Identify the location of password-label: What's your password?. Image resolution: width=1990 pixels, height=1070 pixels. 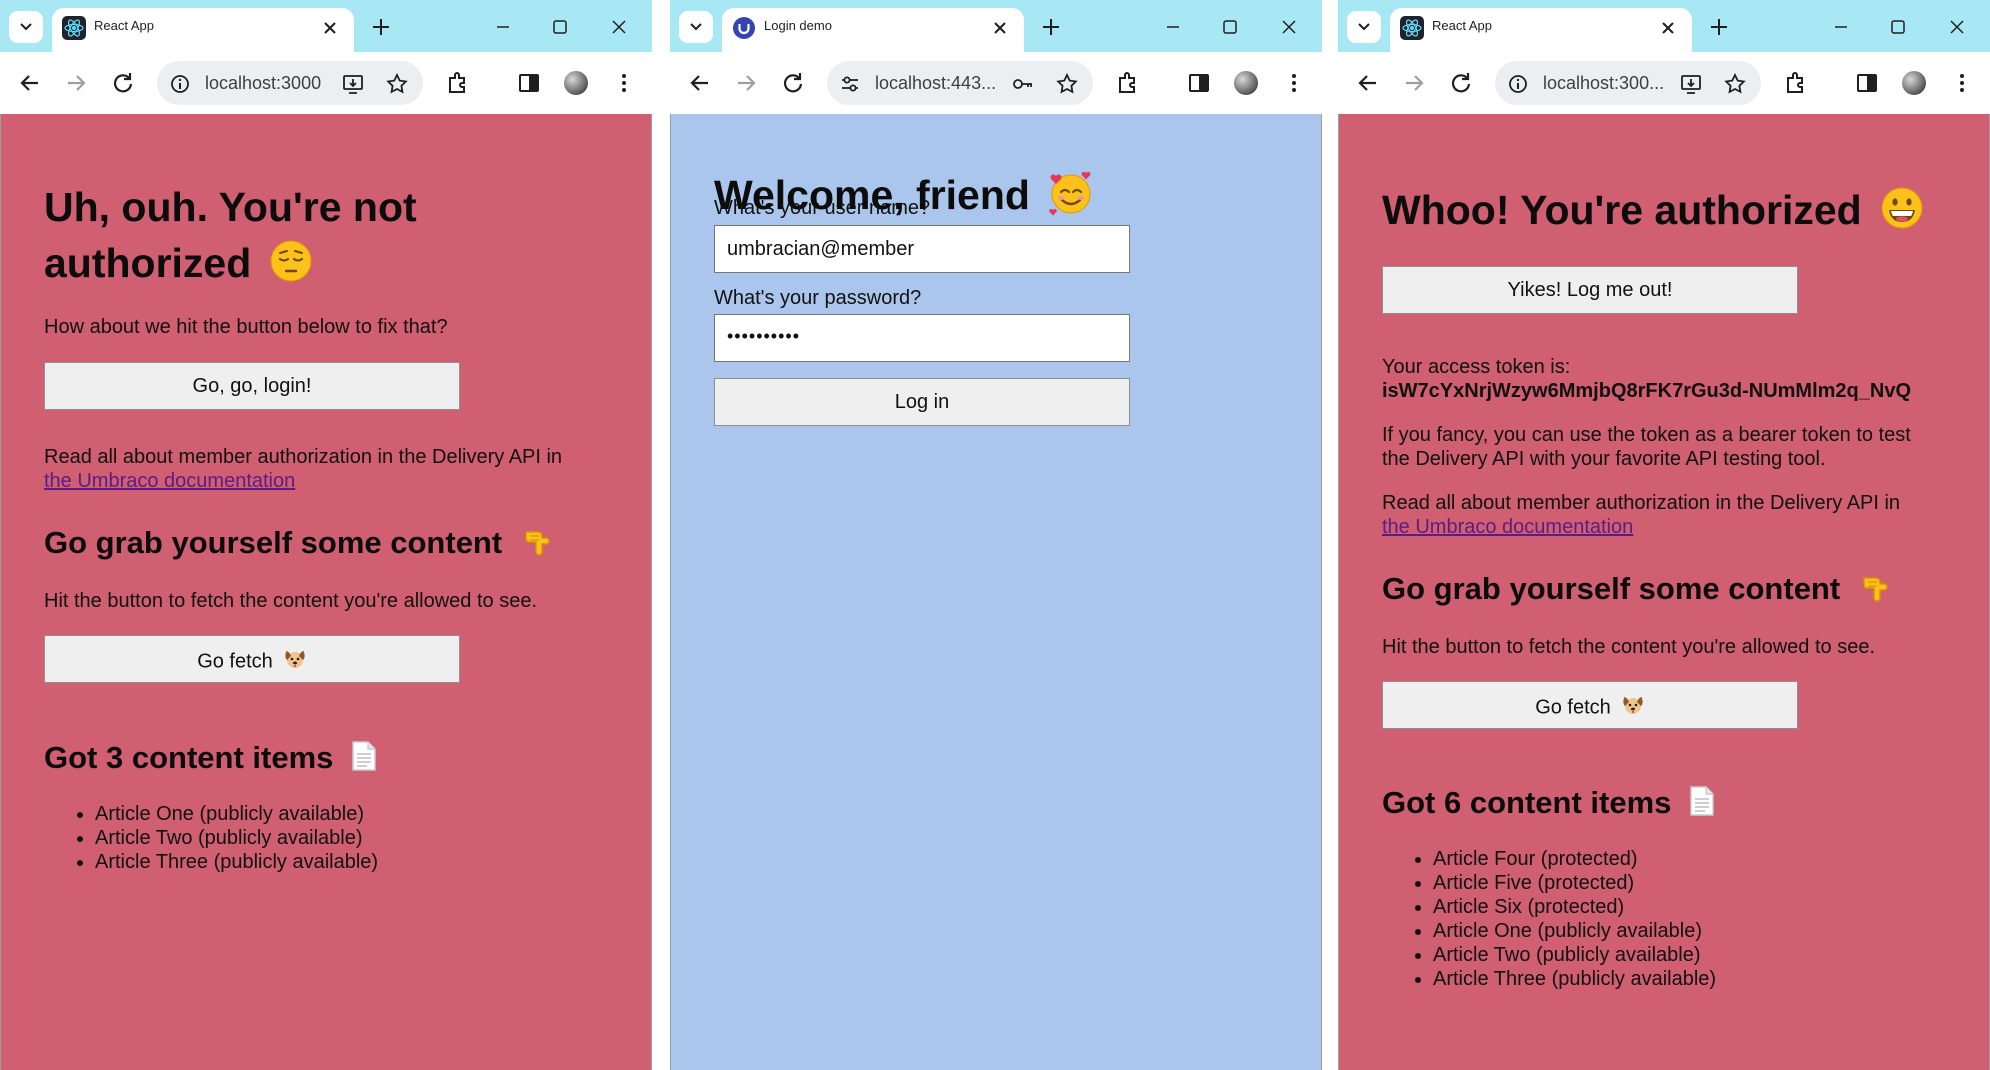
(818, 298).